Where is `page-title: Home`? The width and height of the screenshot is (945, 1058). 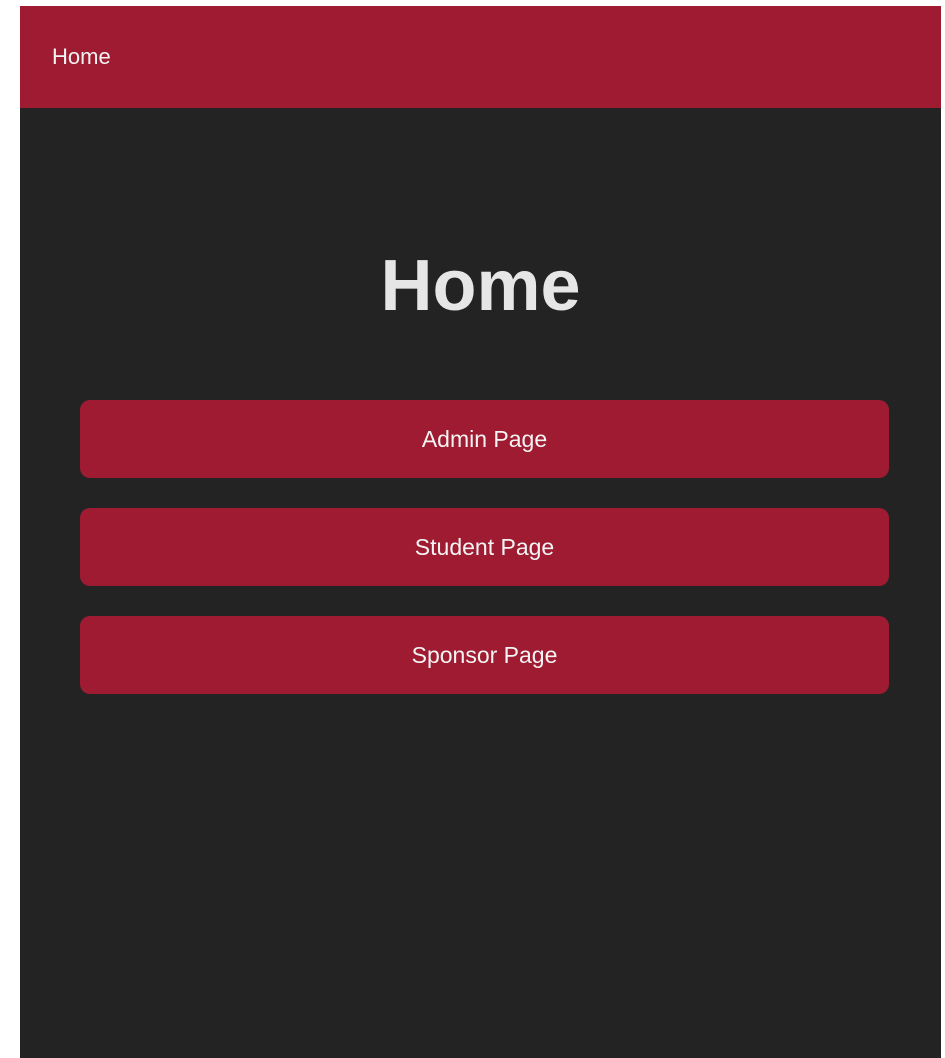
page-title: Home is located at coordinates (480, 286).